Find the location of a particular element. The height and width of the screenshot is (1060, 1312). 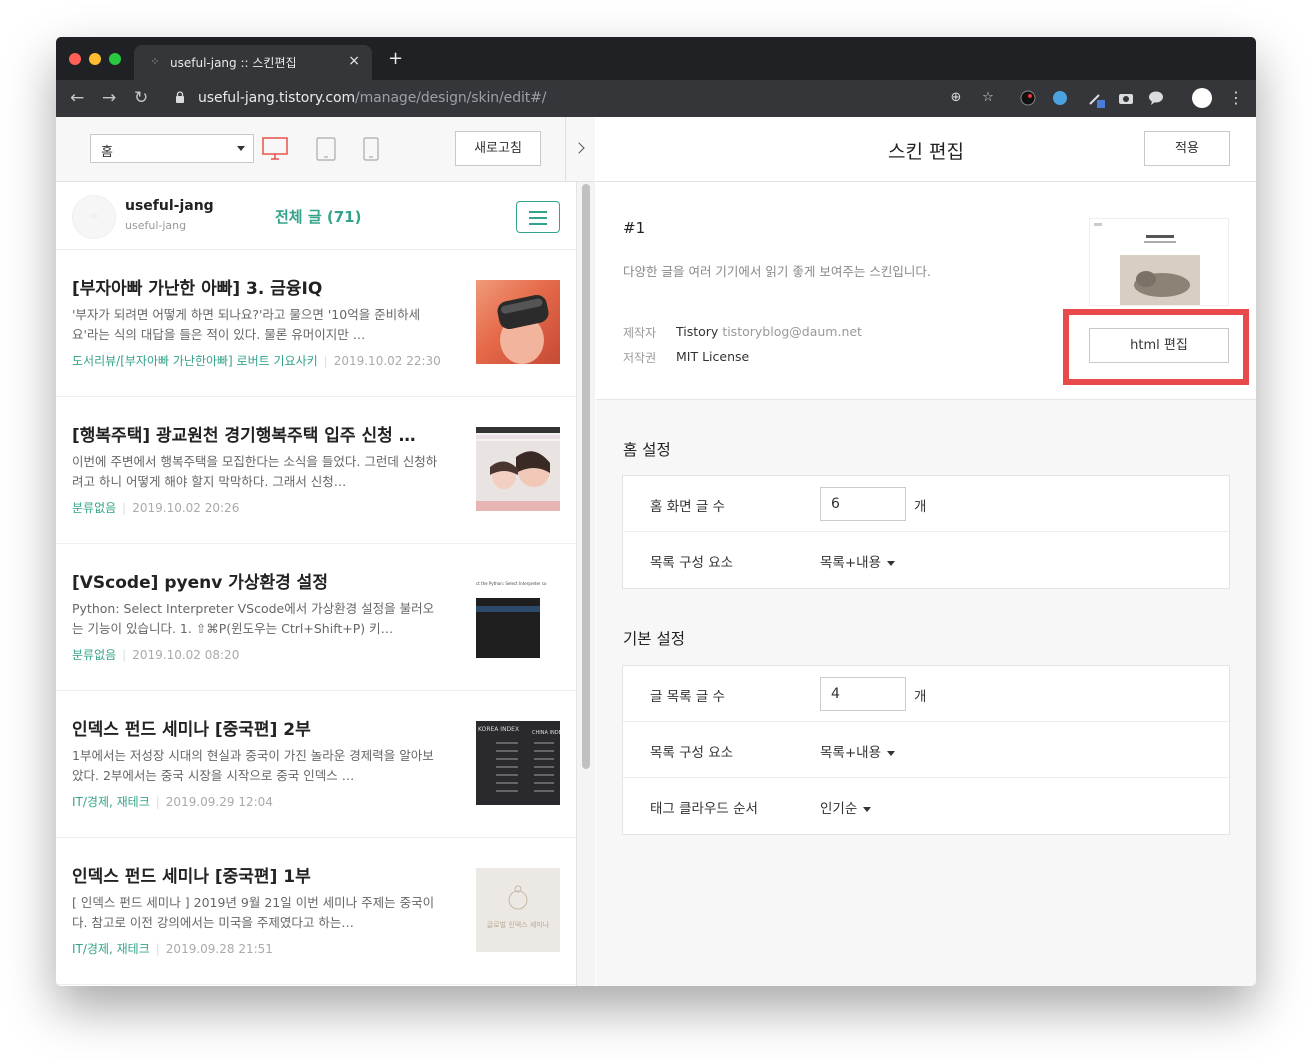

home-list-items-row: 목록 구성 요소 목록+내용 is located at coordinates (926, 560).